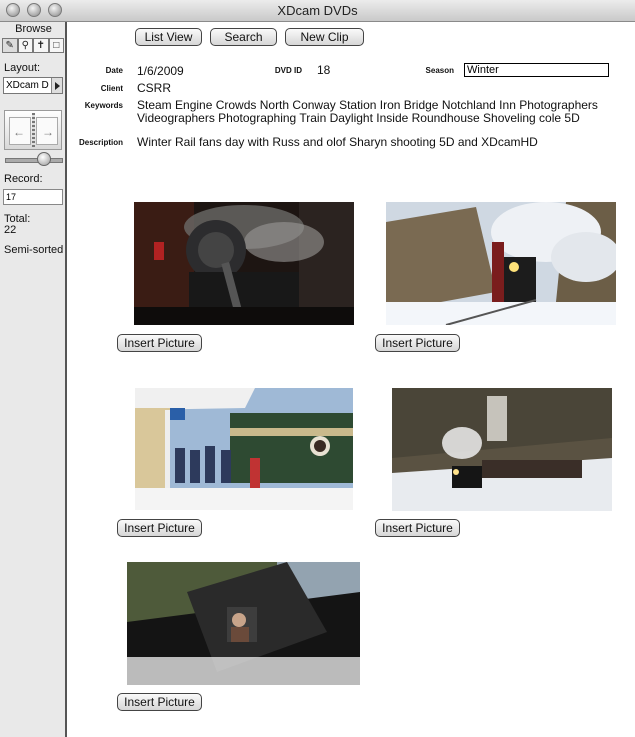 The height and width of the screenshot is (737, 635). I want to click on window-title: XDcam DVDs, so click(317, 10).